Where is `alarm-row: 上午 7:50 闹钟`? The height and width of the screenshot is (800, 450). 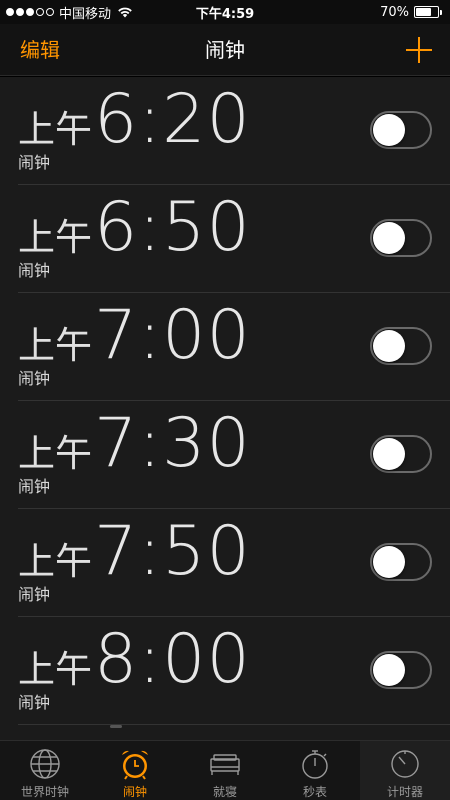
alarm-row: 上午 7:50 闹钟 is located at coordinates (225, 563).